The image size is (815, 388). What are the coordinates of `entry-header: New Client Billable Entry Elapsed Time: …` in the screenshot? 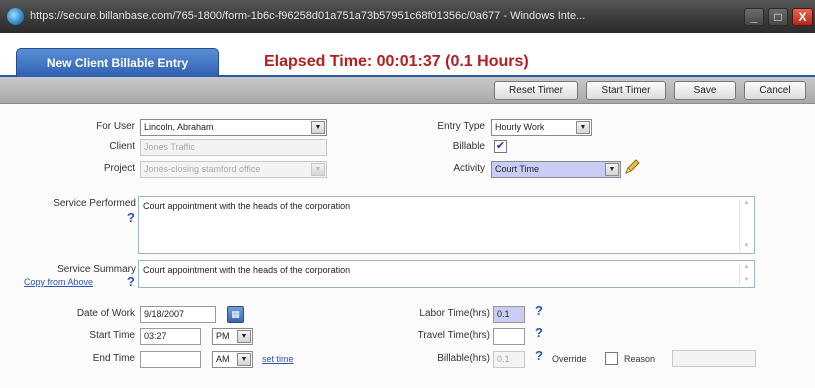 It's located at (407, 55).